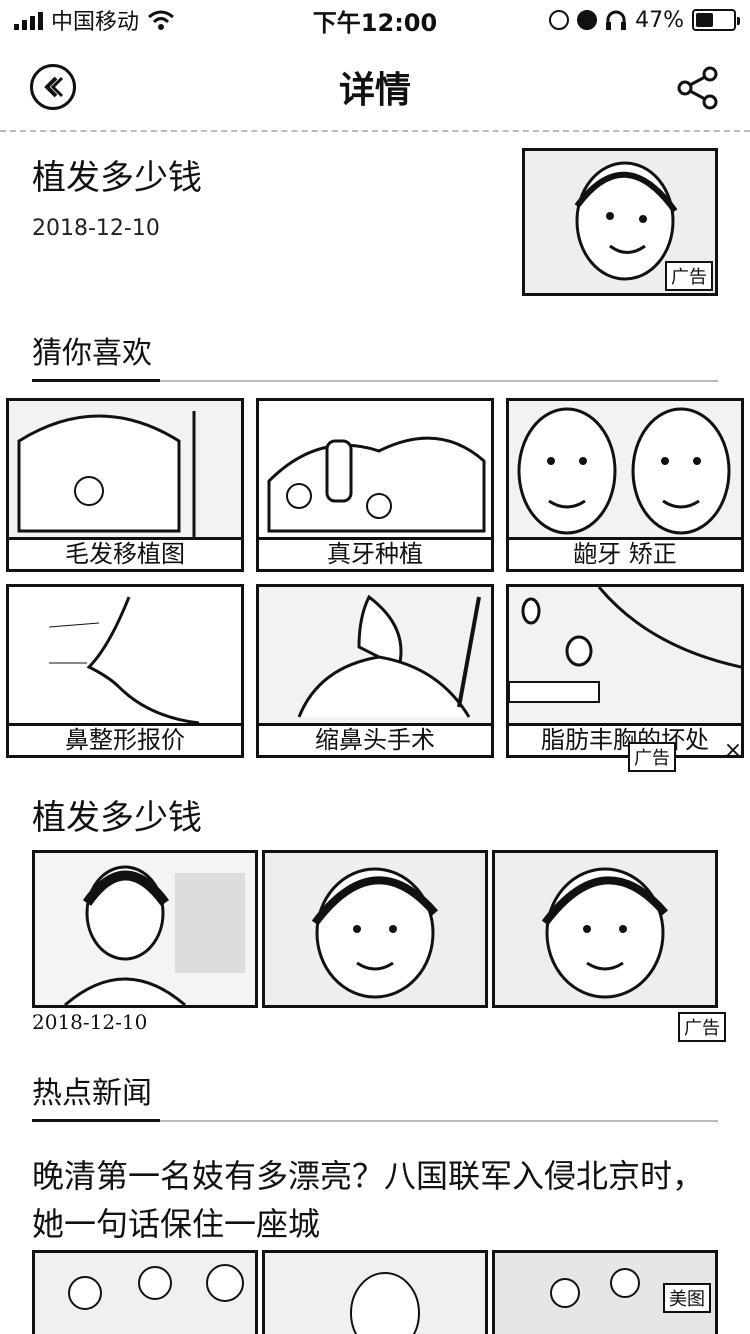  Describe the element at coordinates (117, 174) in the screenshot. I see `article-title: 植发多少钱` at that location.